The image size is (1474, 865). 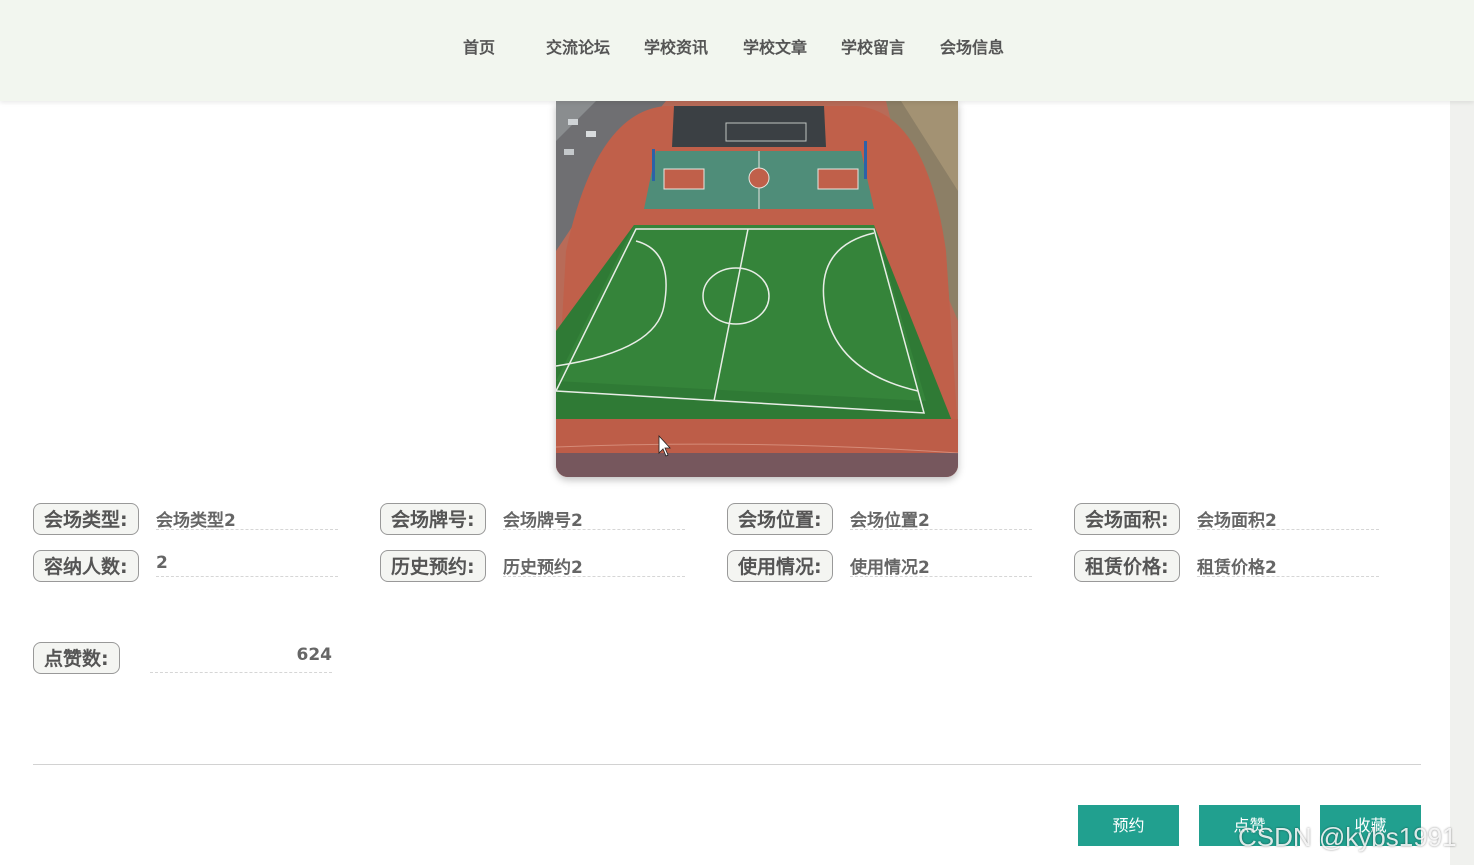 I want to click on venue-area-value: 会场面积2, so click(x=1288, y=518).